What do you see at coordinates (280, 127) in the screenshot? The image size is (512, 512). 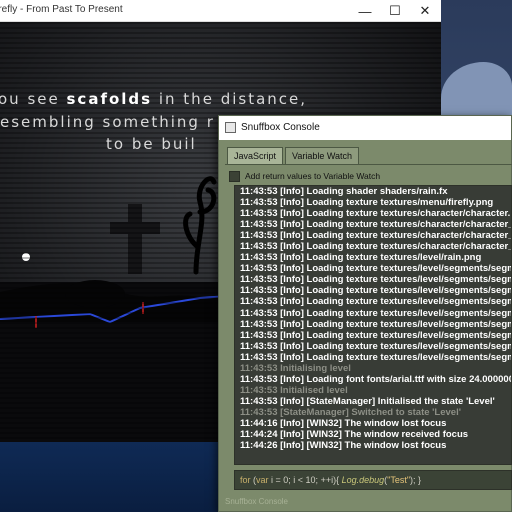 I see `console-title: Snuffbox Console` at bounding box center [280, 127].